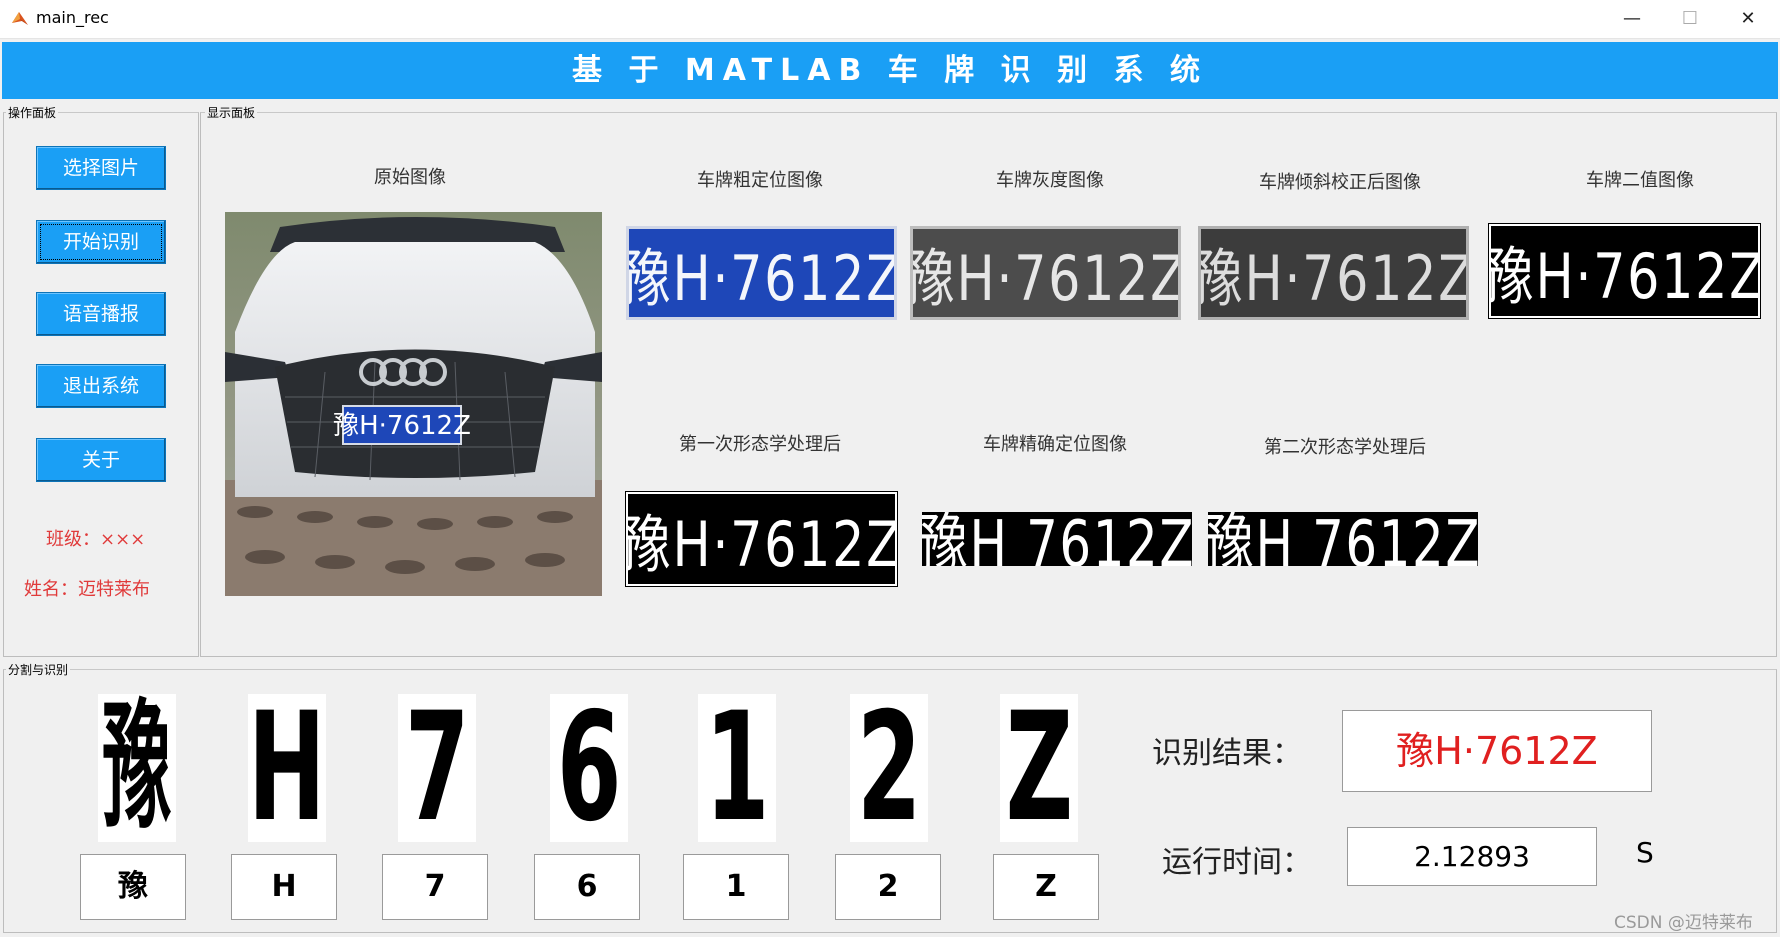 This screenshot has height=937, width=1780. What do you see at coordinates (1624, 276) in the screenshot?
I see `binary-plate-text: 豫H·7612Z` at bounding box center [1624, 276].